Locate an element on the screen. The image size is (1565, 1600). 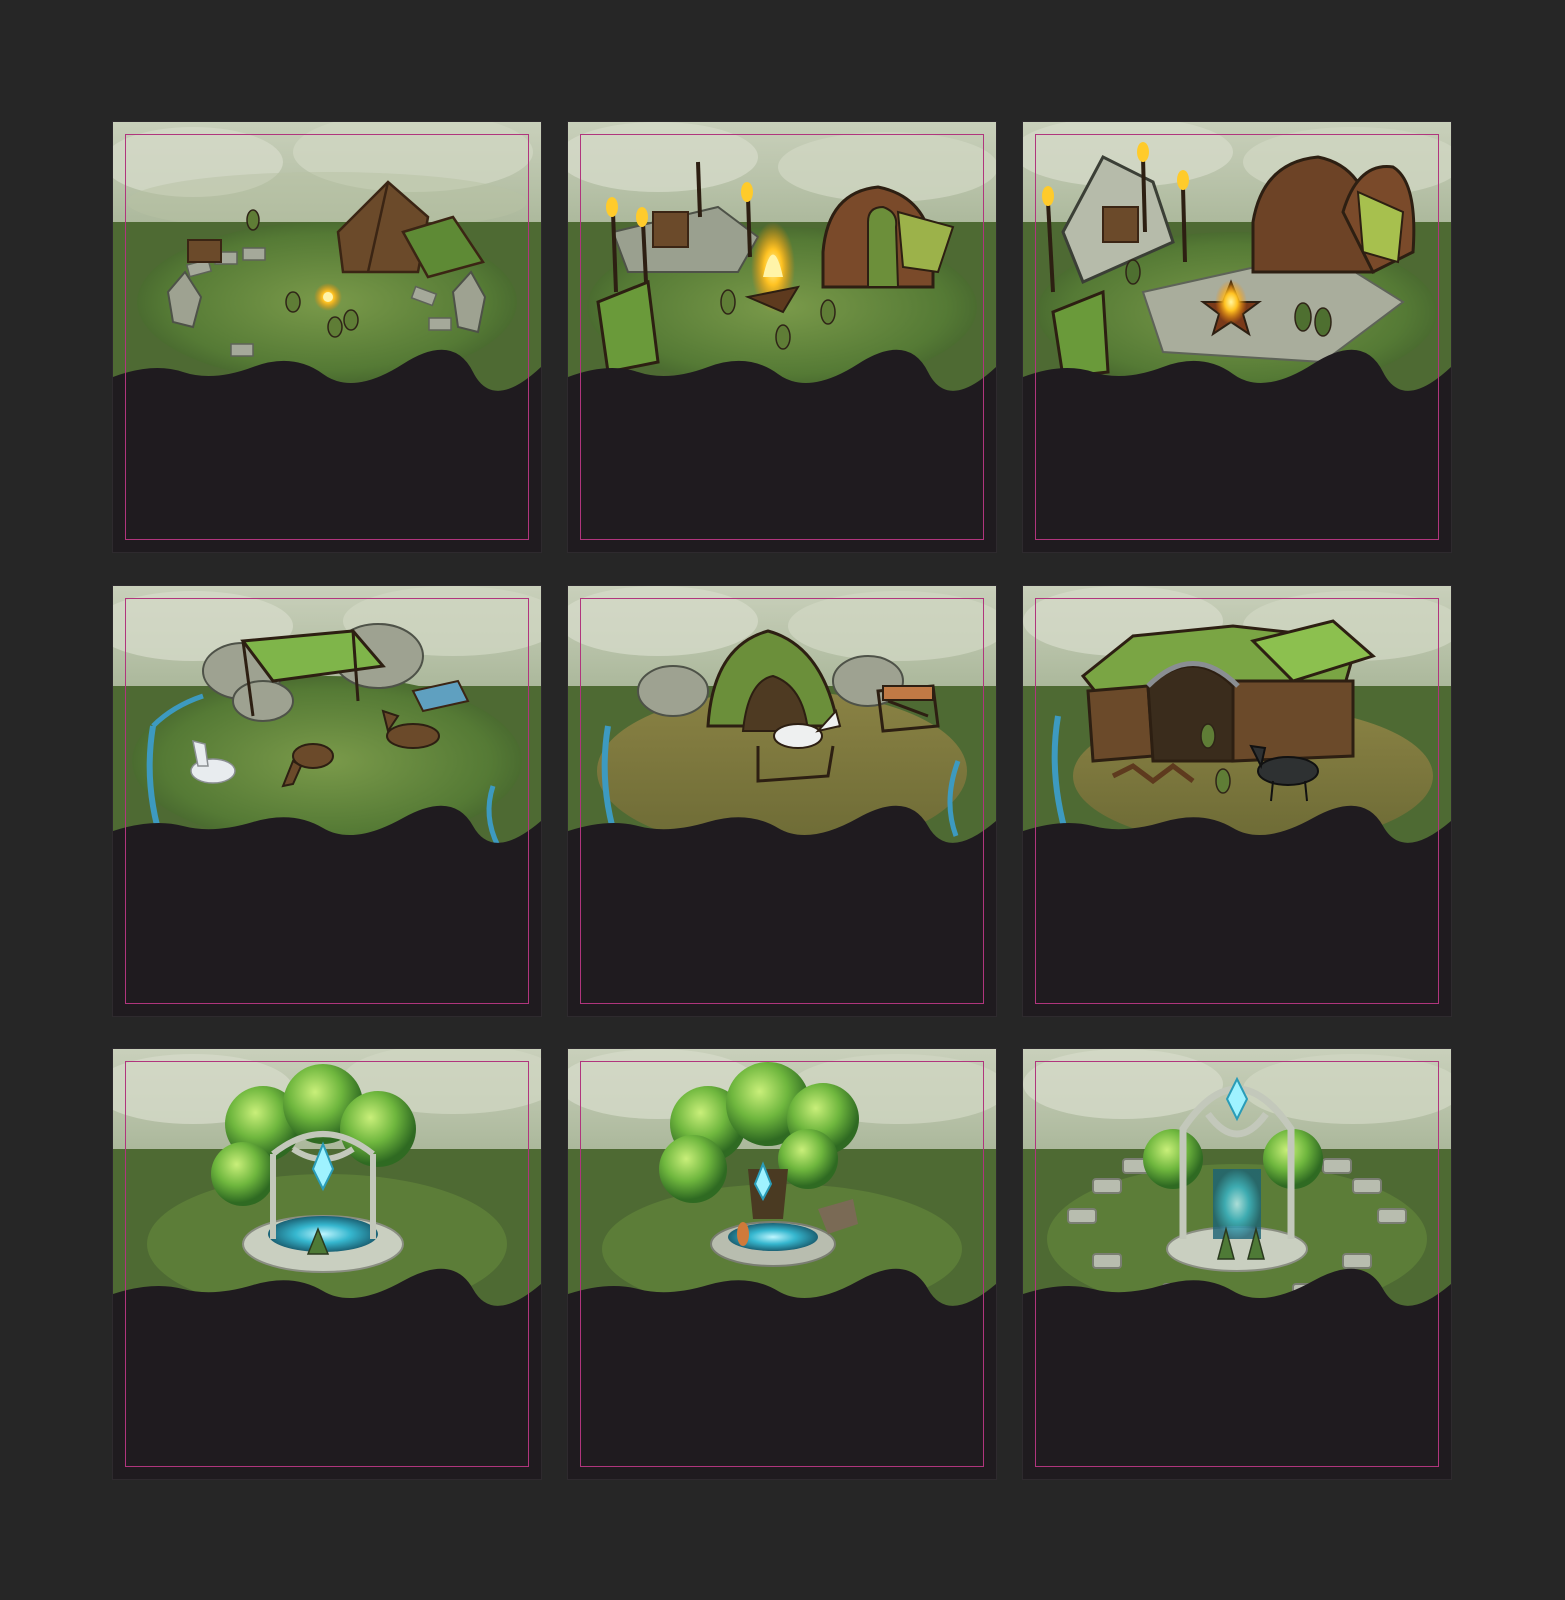
scene-tree-gazebo is located at coordinates (327, 1264).